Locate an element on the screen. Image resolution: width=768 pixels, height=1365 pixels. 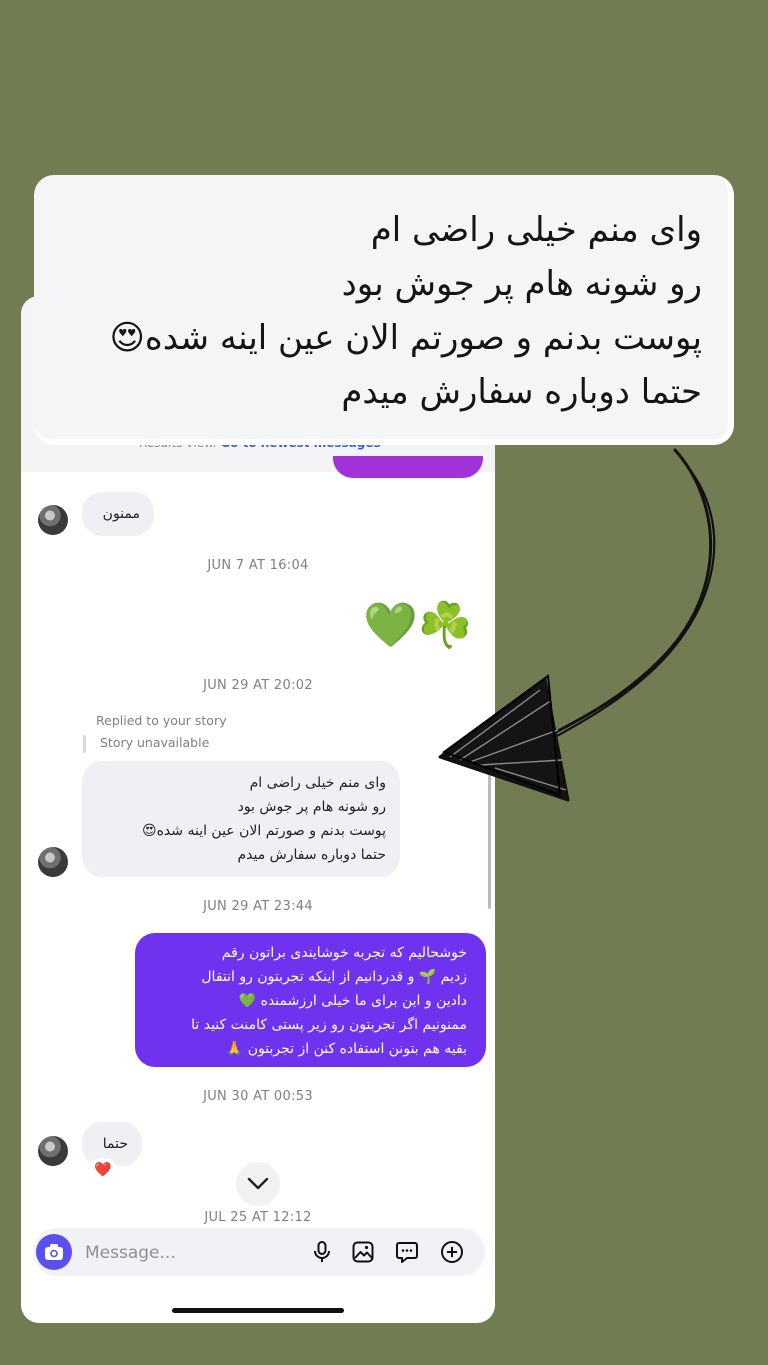
hand-drawn-arrow is located at coordinates (577, 625).